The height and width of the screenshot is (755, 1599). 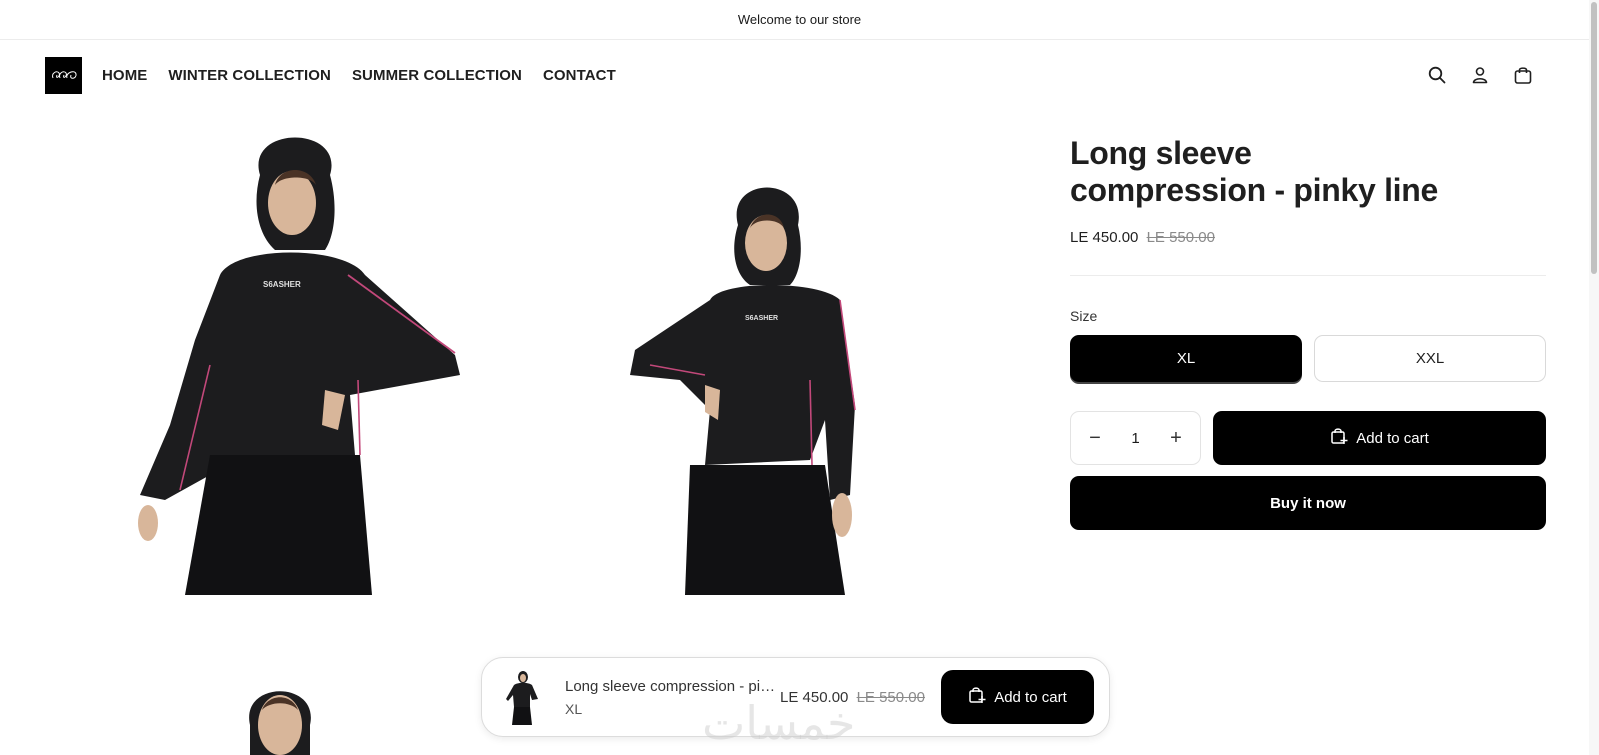 What do you see at coordinates (1254, 190) in the screenshot?
I see `product-title-line-2: compression - pinky line` at bounding box center [1254, 190].